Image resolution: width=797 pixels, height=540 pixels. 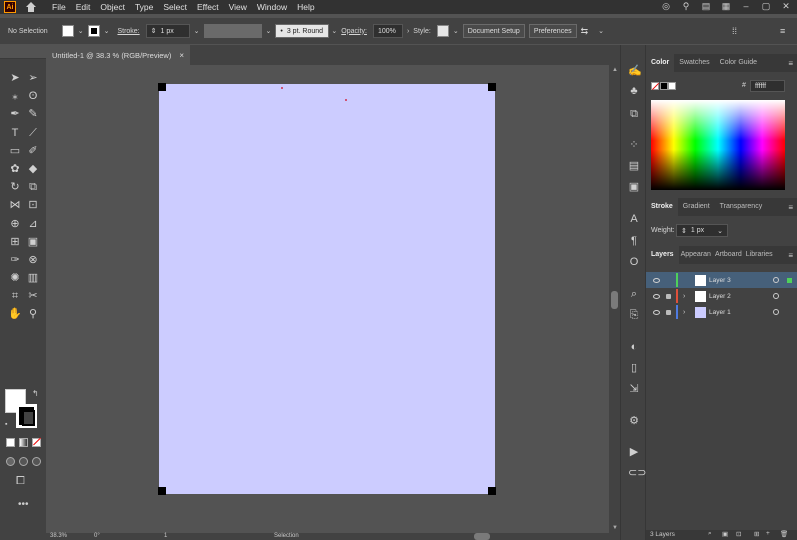 I want to click on align-icon: ⁘, so click(x=634, y=145).